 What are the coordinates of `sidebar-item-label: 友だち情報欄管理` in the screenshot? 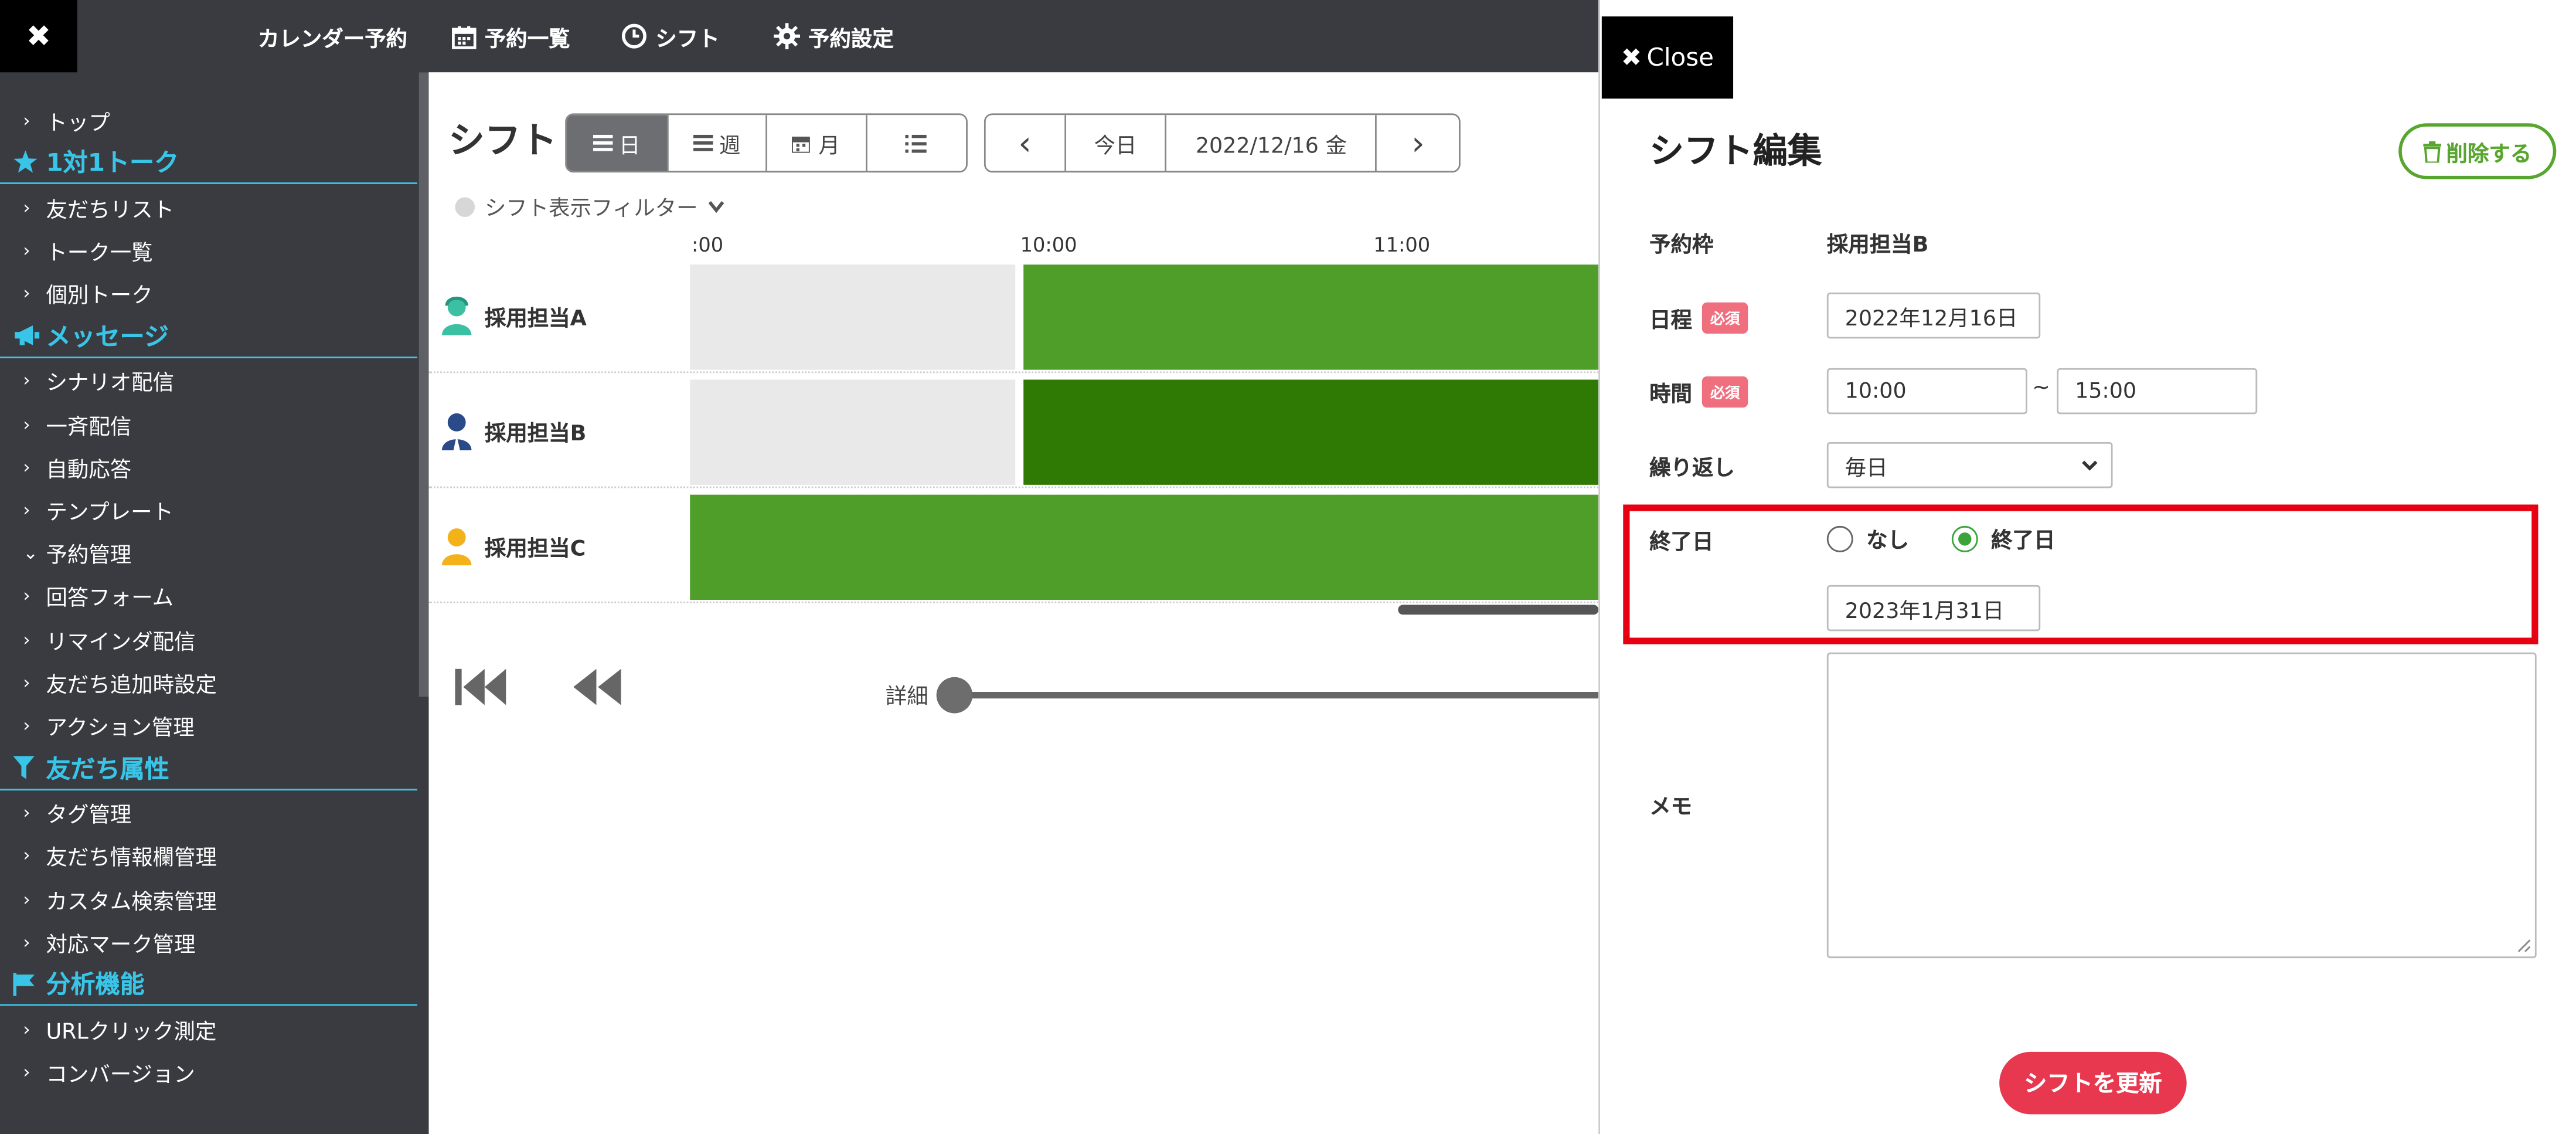 It's located at (131, 859).